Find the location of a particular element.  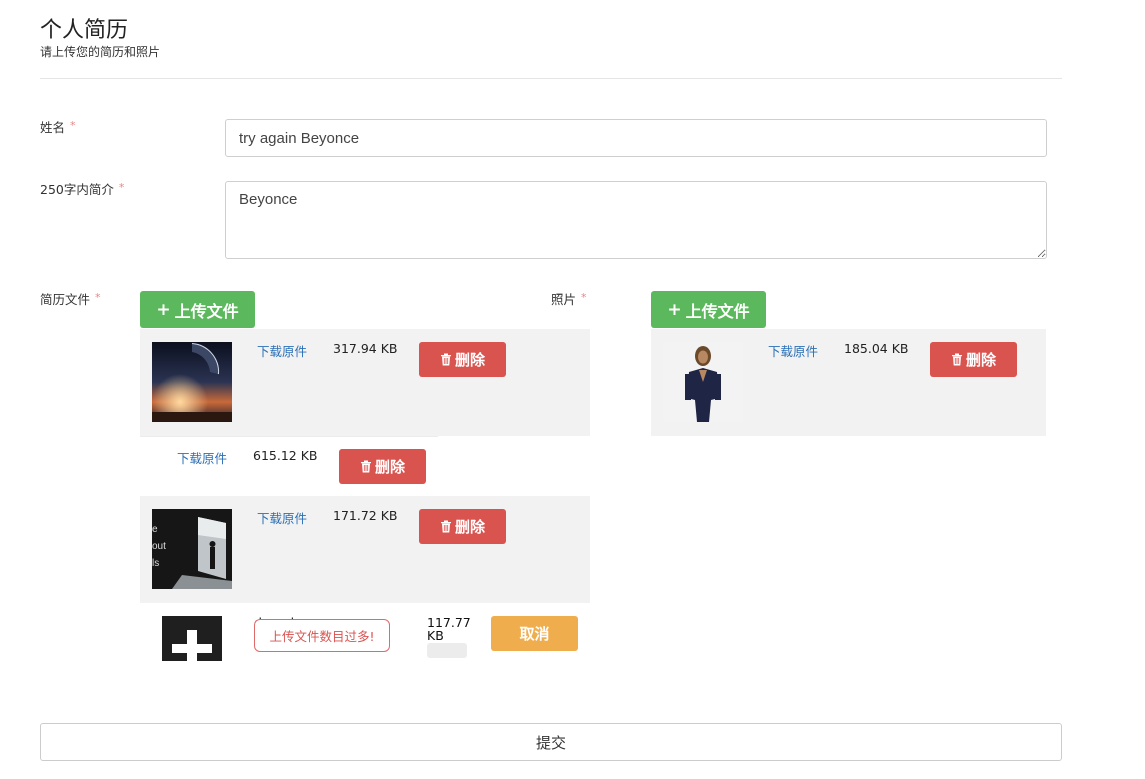

bio-textarea: Beyonce is located at coordinates (636, 220).